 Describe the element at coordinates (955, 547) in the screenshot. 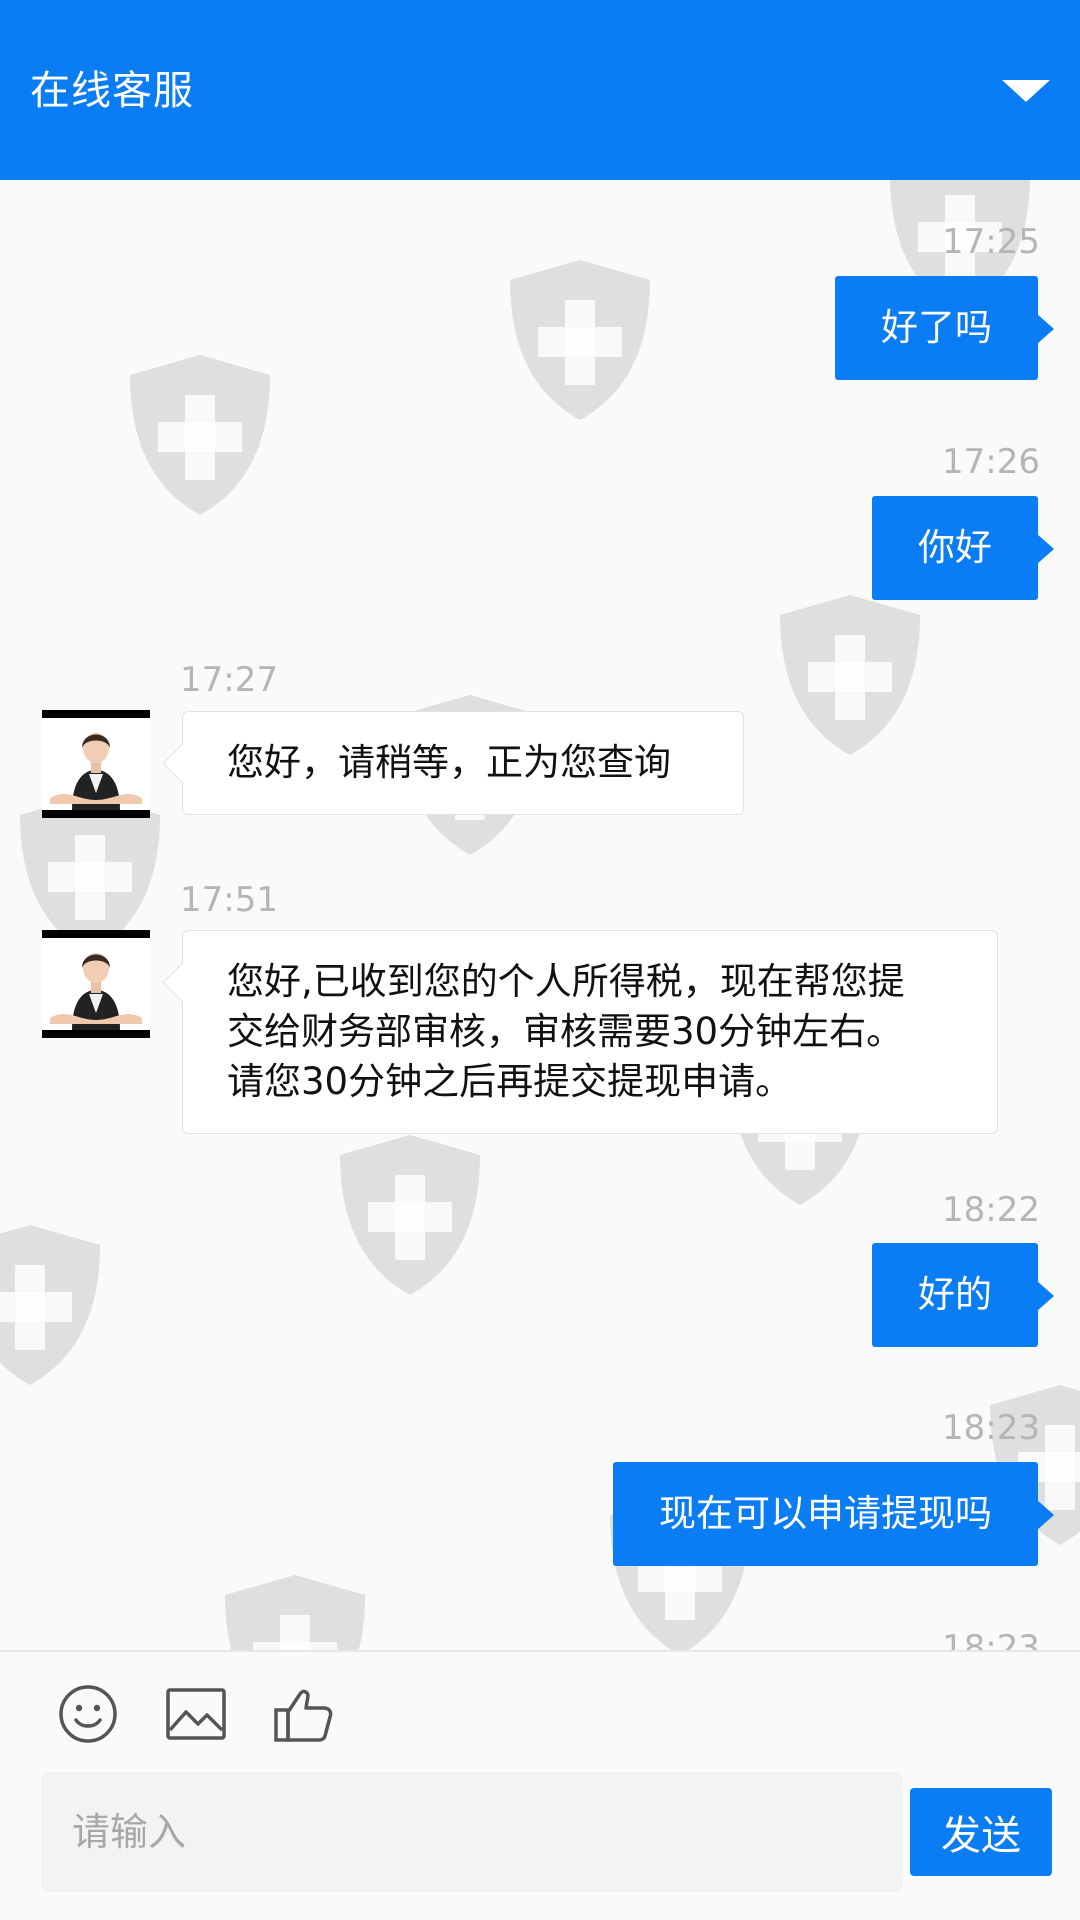

I see `message-text: 你好` at that location.